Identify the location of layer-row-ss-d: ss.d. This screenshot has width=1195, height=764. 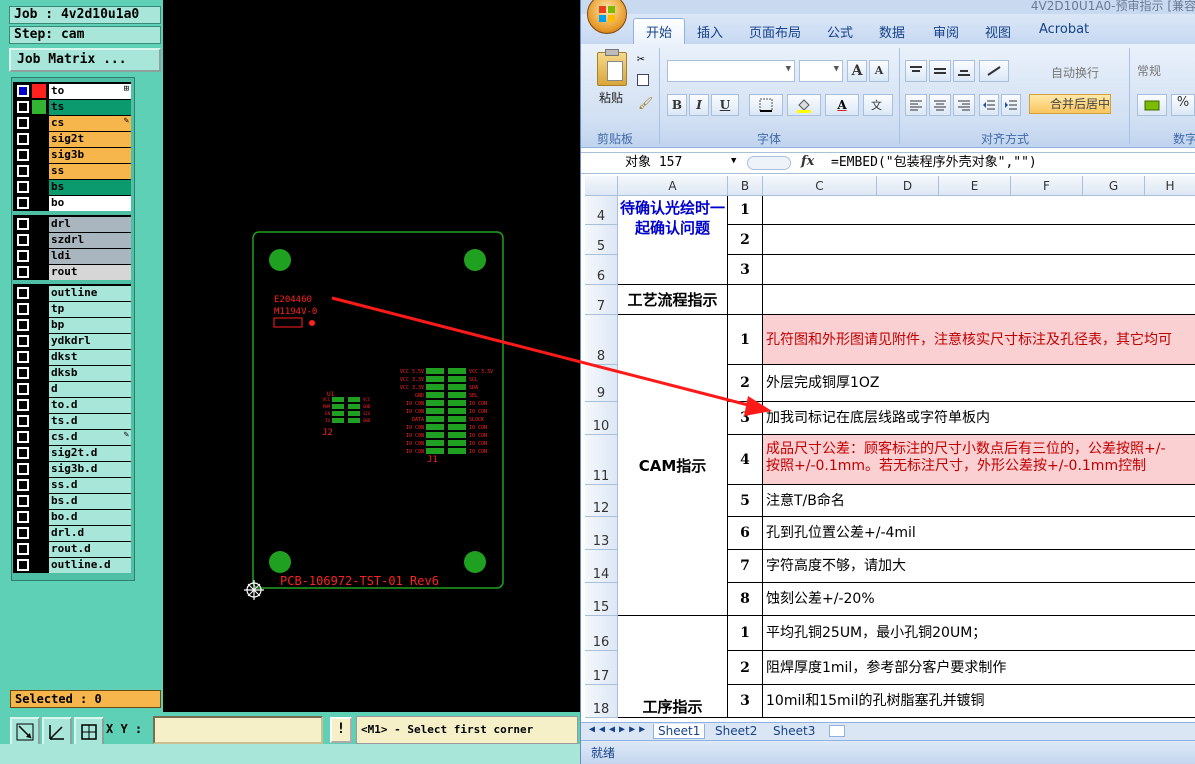
(72, 485).